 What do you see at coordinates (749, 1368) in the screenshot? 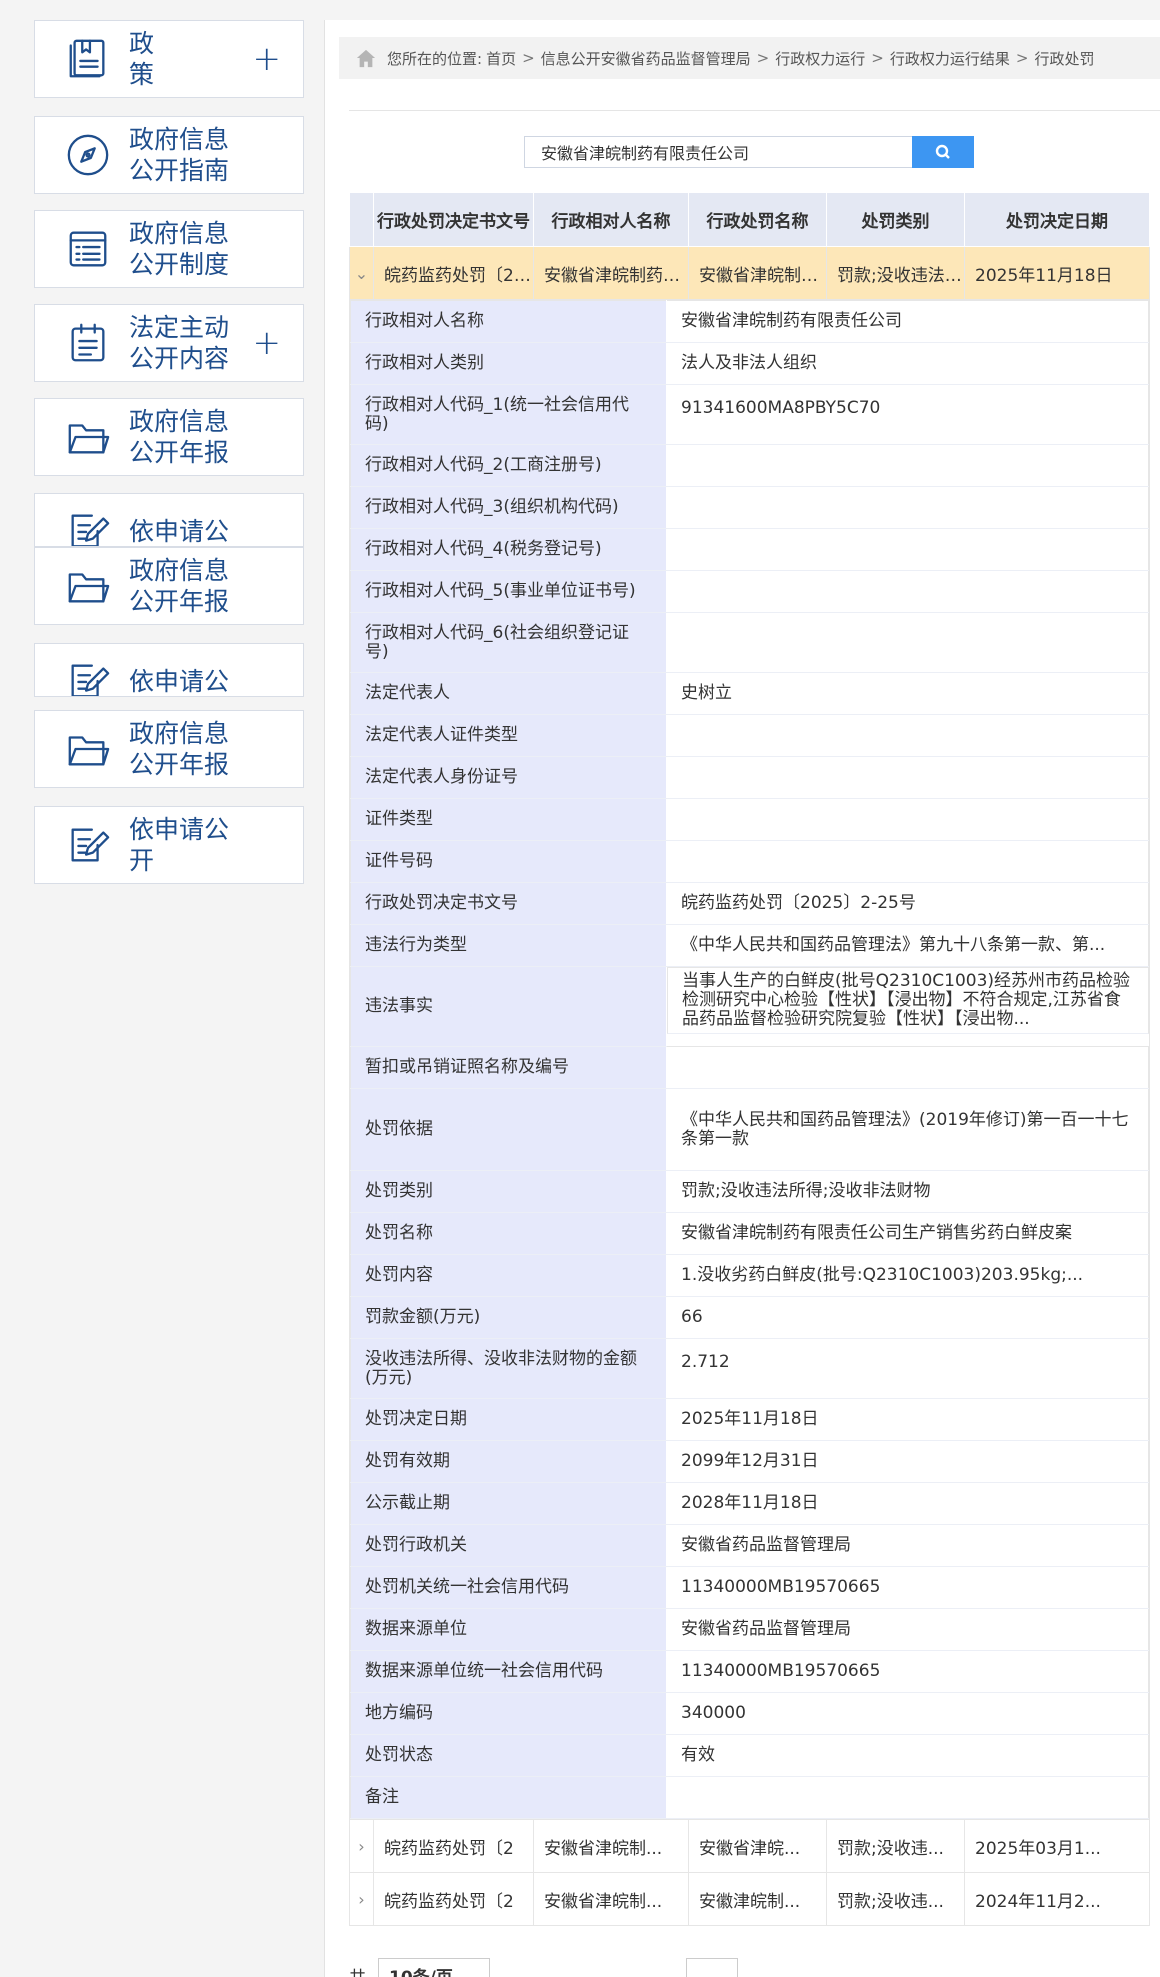
I see `detail-field-row: 没收违法所得、没收非法财物的金额(万元) 2.712` at bounding box center [749, 1368].